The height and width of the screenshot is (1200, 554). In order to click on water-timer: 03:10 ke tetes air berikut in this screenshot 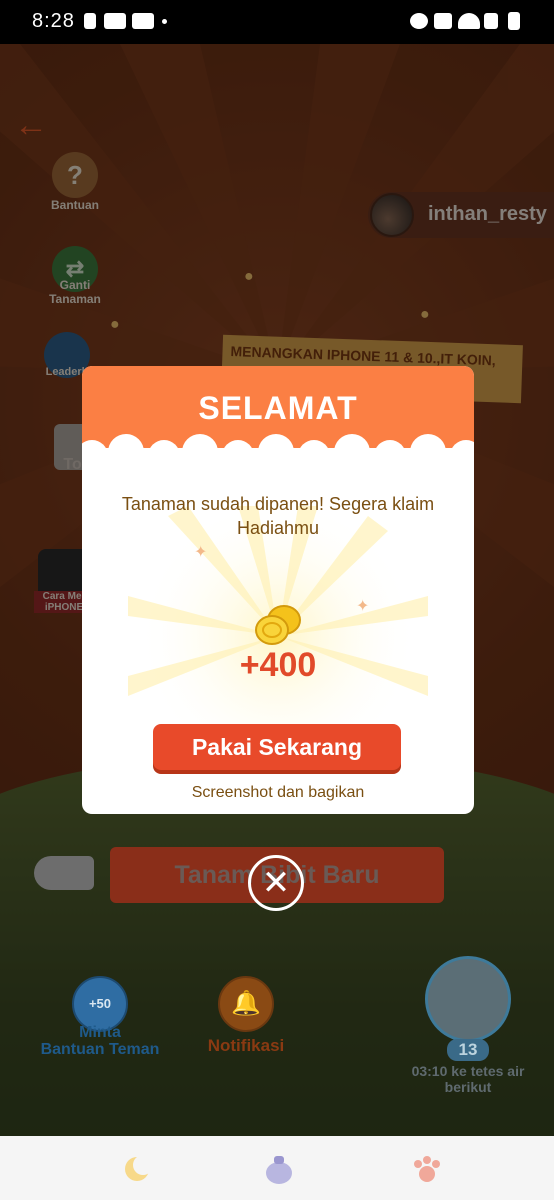, I will do `click(468, 1079)`.